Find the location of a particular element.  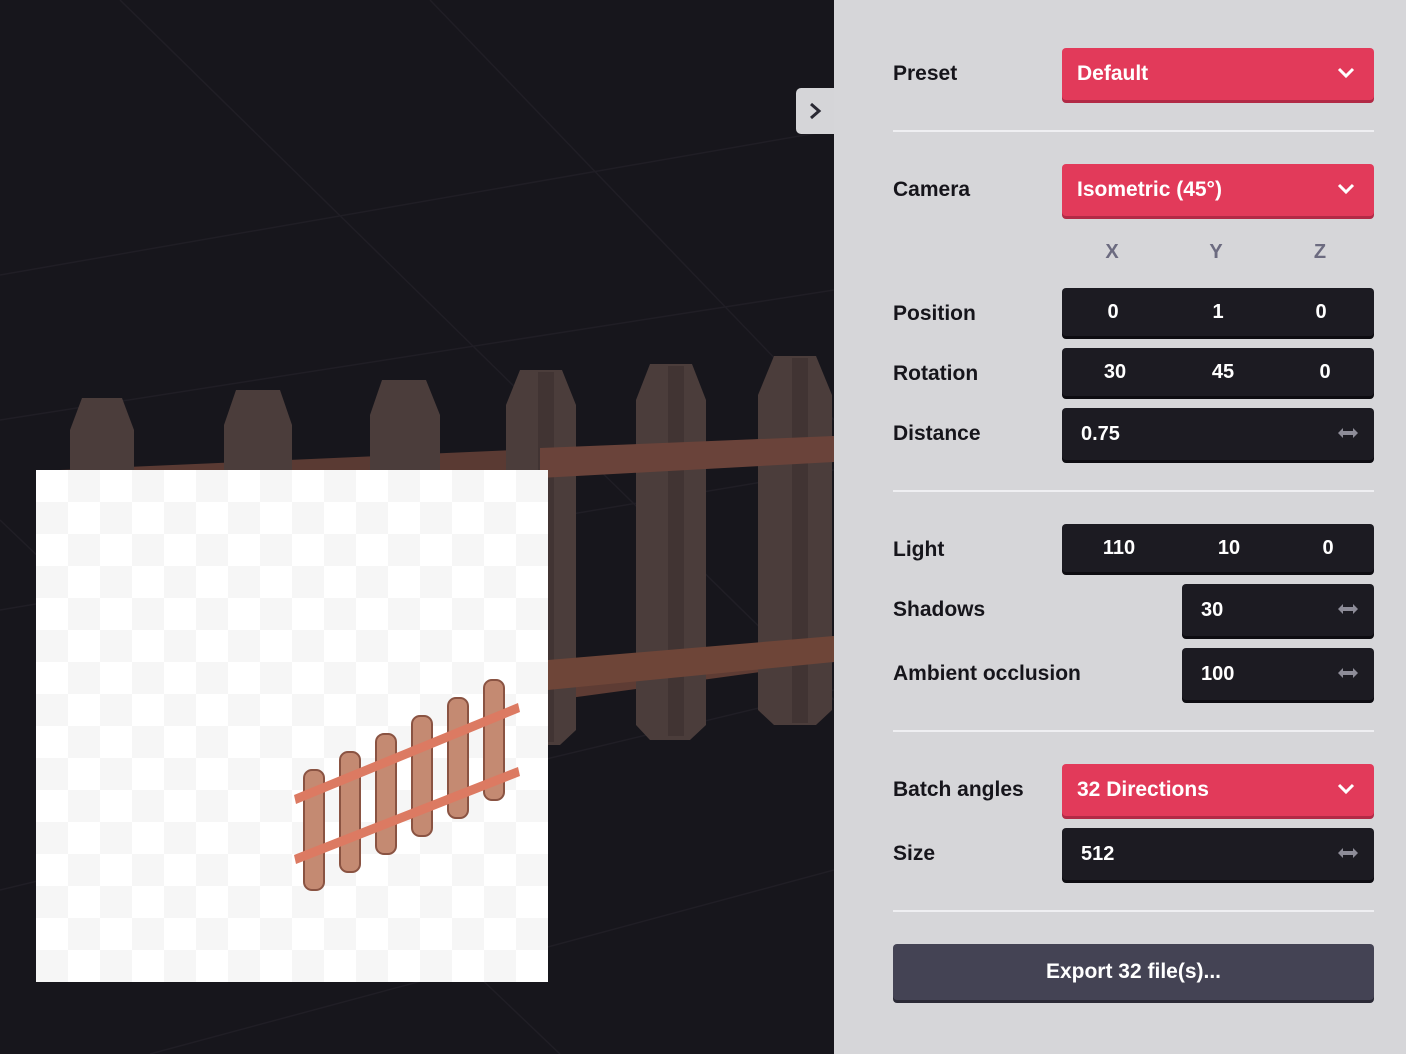

ambient-occlusion-input: 100 is located at coordinates (1217, 674).